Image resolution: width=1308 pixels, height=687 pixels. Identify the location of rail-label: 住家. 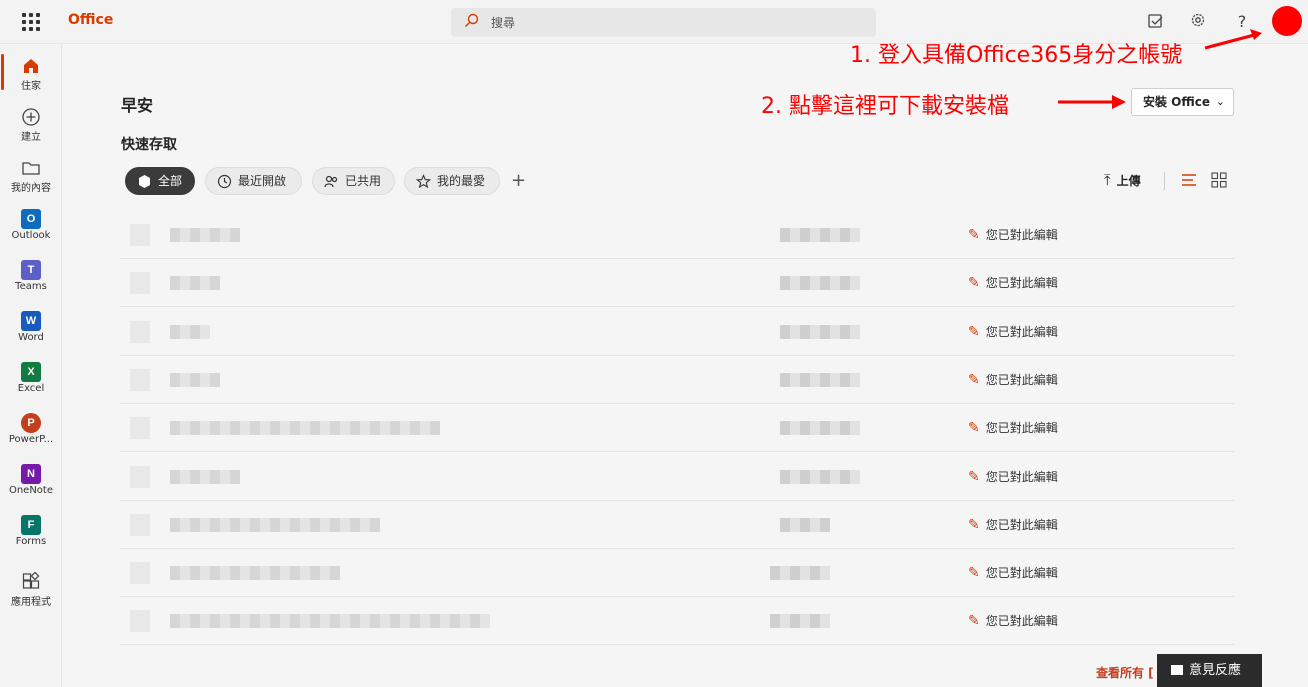
(31, 86).